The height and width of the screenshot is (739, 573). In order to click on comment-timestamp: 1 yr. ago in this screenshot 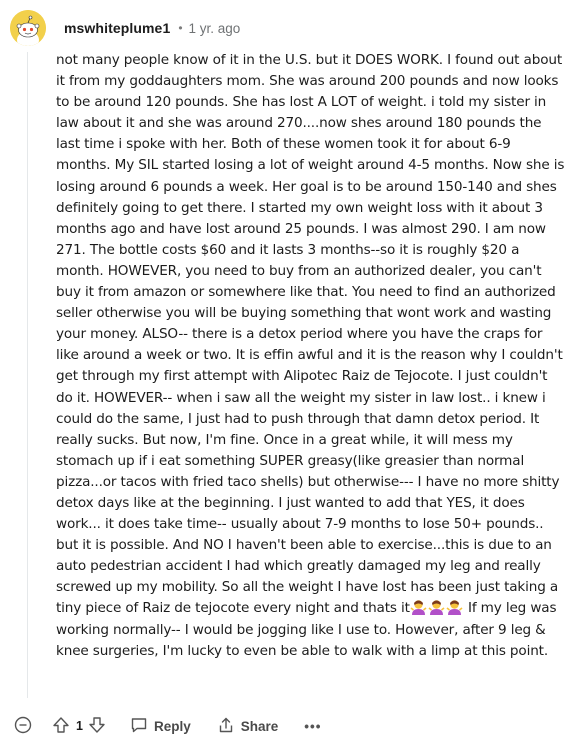, I will do `click(215, 28)`.